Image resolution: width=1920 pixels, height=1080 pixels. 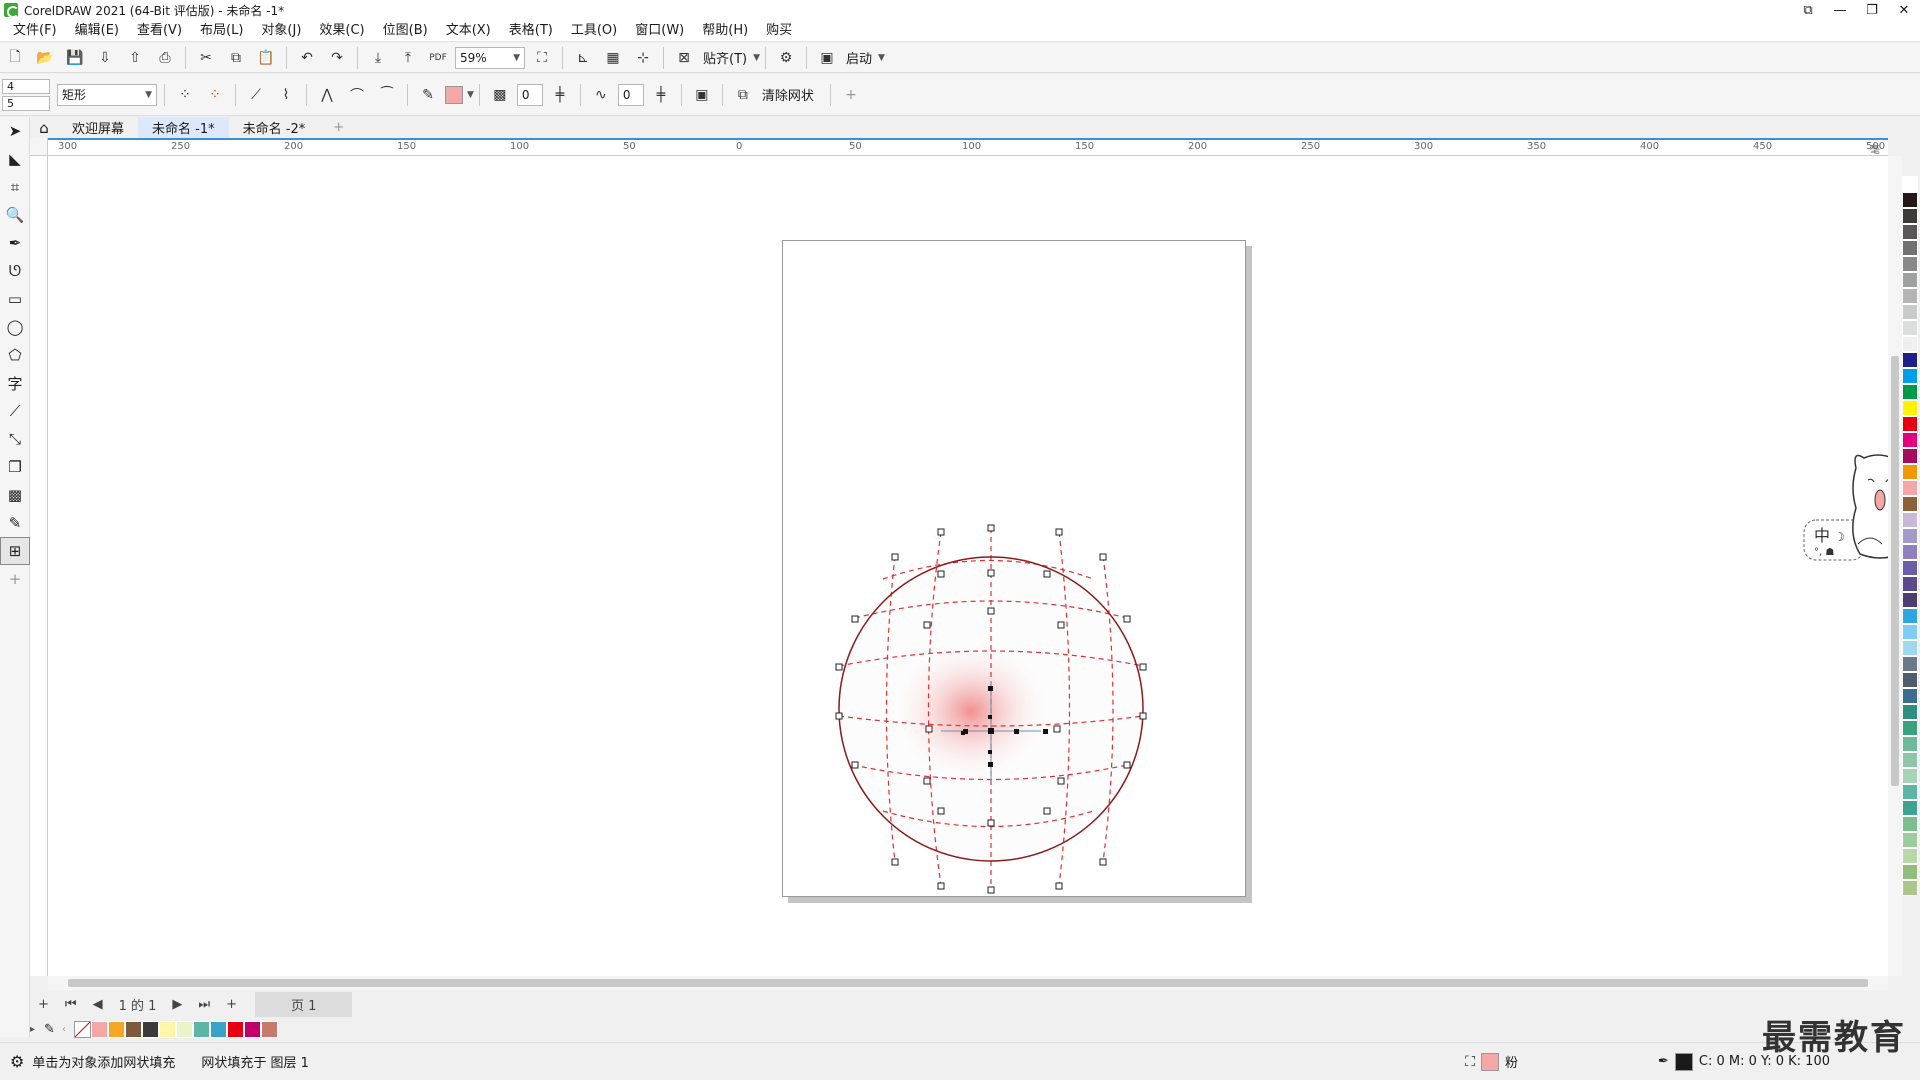 What do you see at coordinates (37, 1029) in the screenshot?
I see `palette-expand-icon: ▸` at bounding box center [37, 1029].